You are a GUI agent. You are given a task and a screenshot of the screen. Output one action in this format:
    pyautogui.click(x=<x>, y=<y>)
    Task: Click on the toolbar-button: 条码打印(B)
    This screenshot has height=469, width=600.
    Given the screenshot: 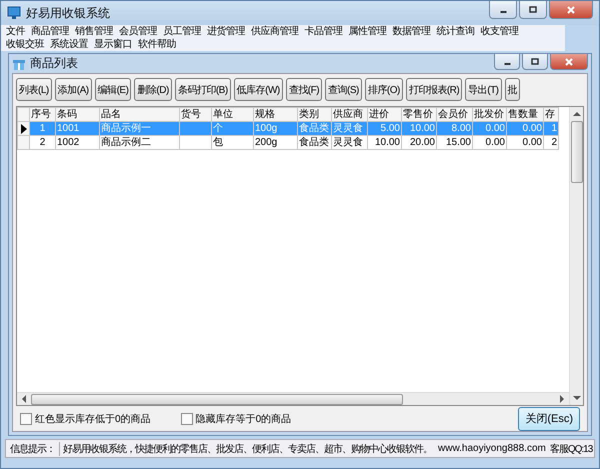 What is the action you would take?
    pyautogui.click(x=202, y=89)
    